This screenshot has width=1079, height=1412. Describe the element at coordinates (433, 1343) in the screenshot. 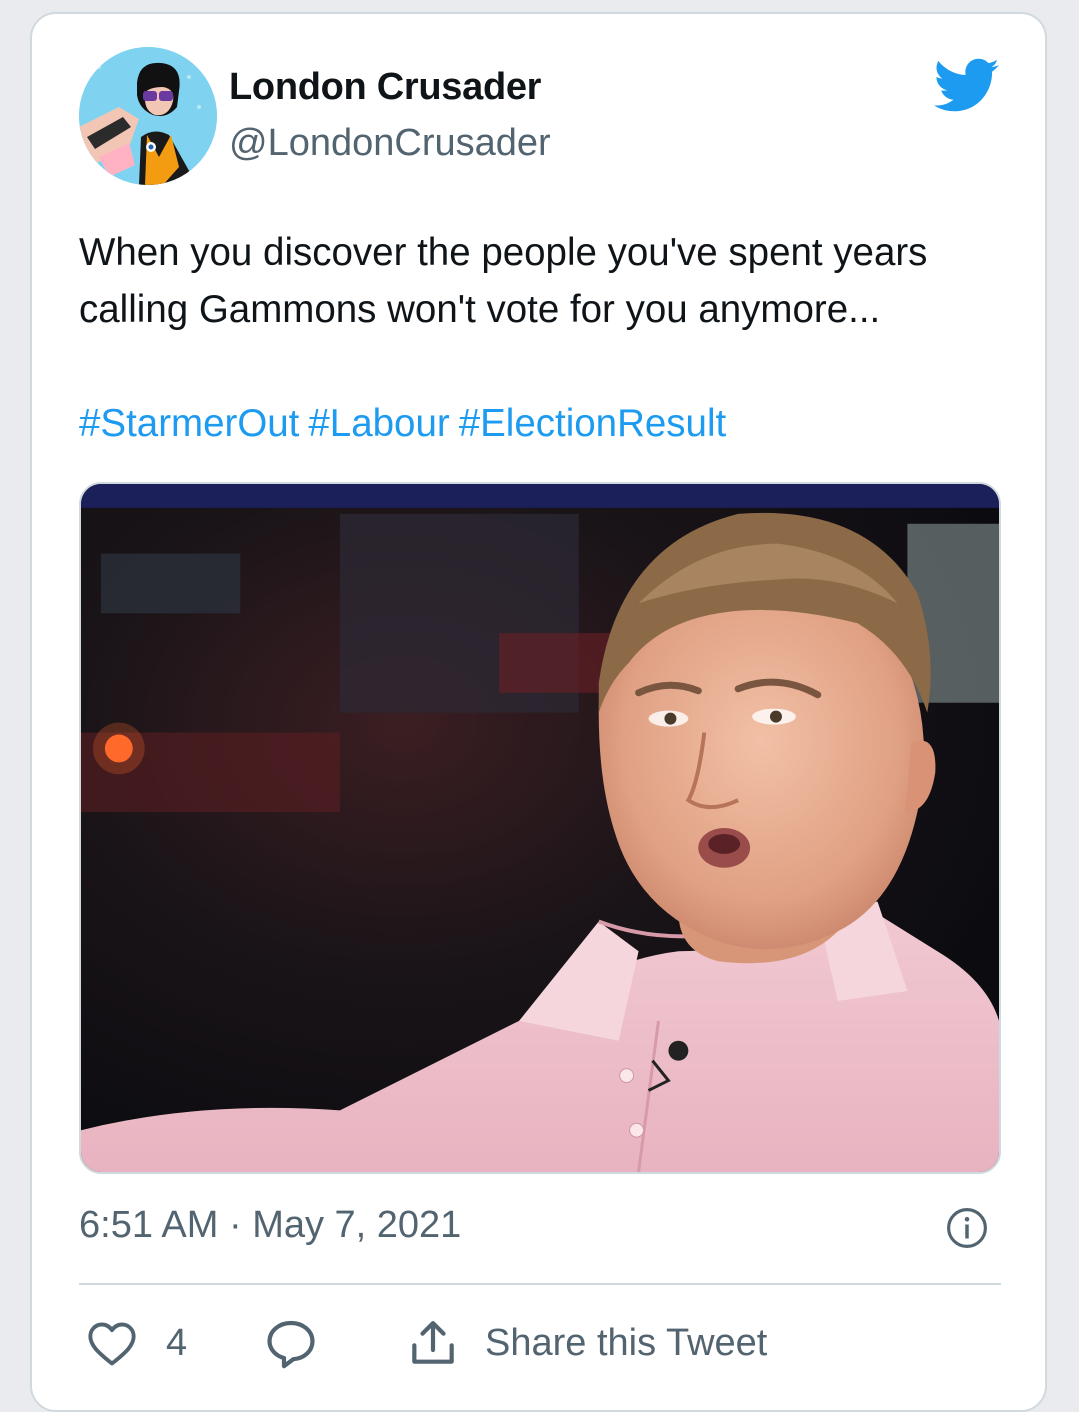

I see `share-upload-icon` at that location.